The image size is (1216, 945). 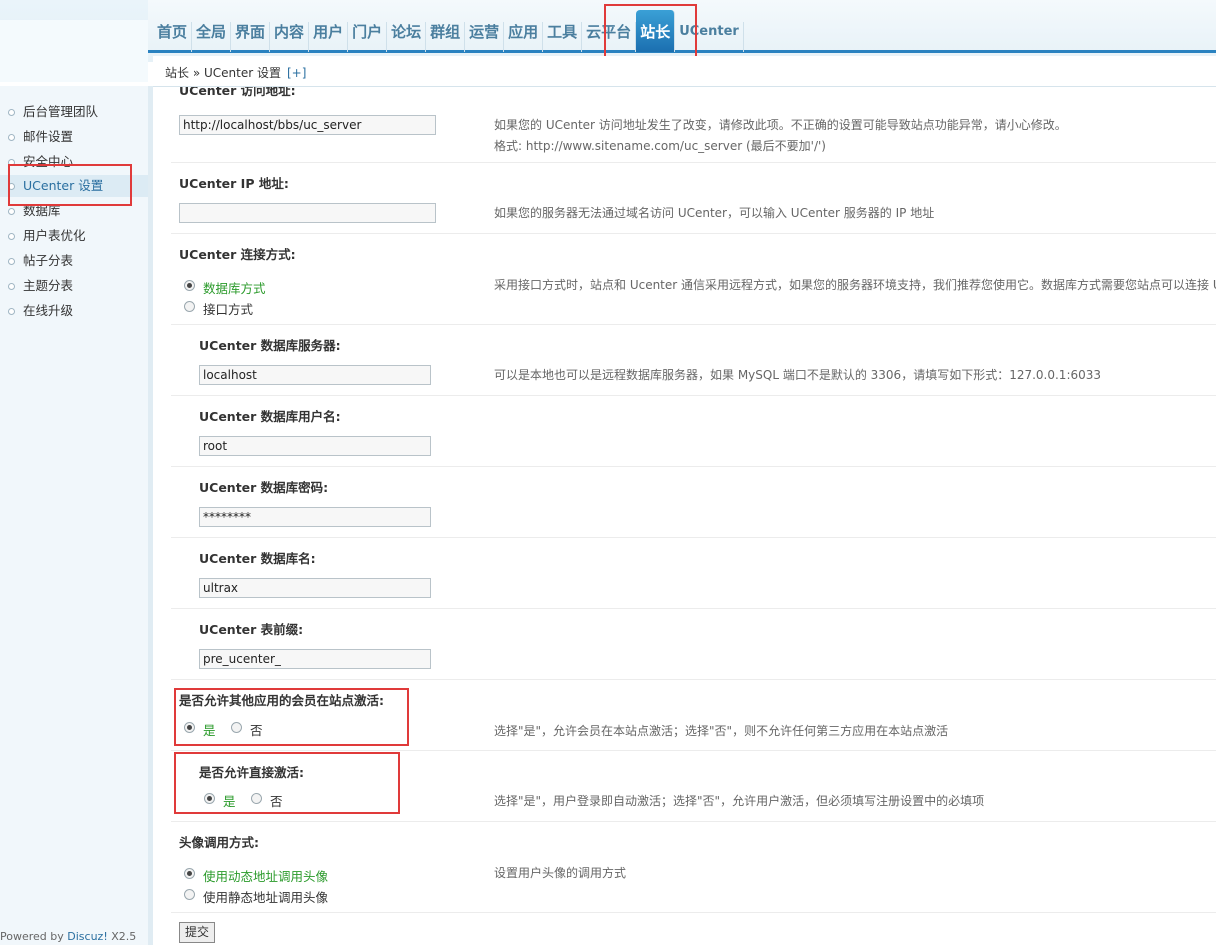 I want to click on nav-item-ucenter: UCenter, so click(x=709, y=37).